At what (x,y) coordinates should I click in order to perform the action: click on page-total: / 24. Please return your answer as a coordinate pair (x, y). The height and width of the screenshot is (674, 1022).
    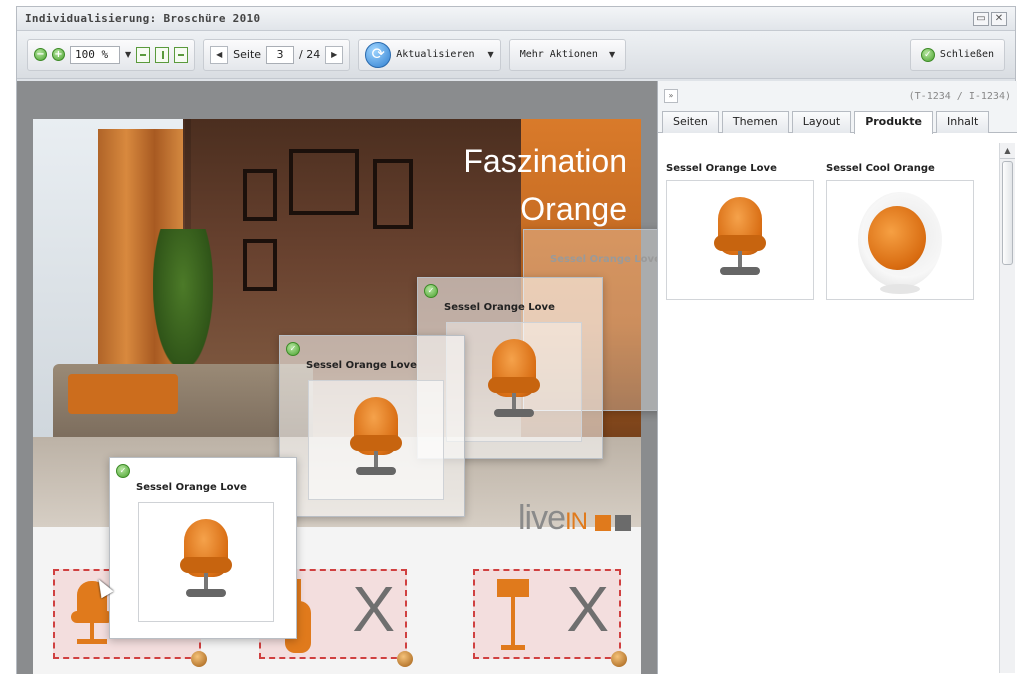
    Looking at the image, I should click on (310, 54).